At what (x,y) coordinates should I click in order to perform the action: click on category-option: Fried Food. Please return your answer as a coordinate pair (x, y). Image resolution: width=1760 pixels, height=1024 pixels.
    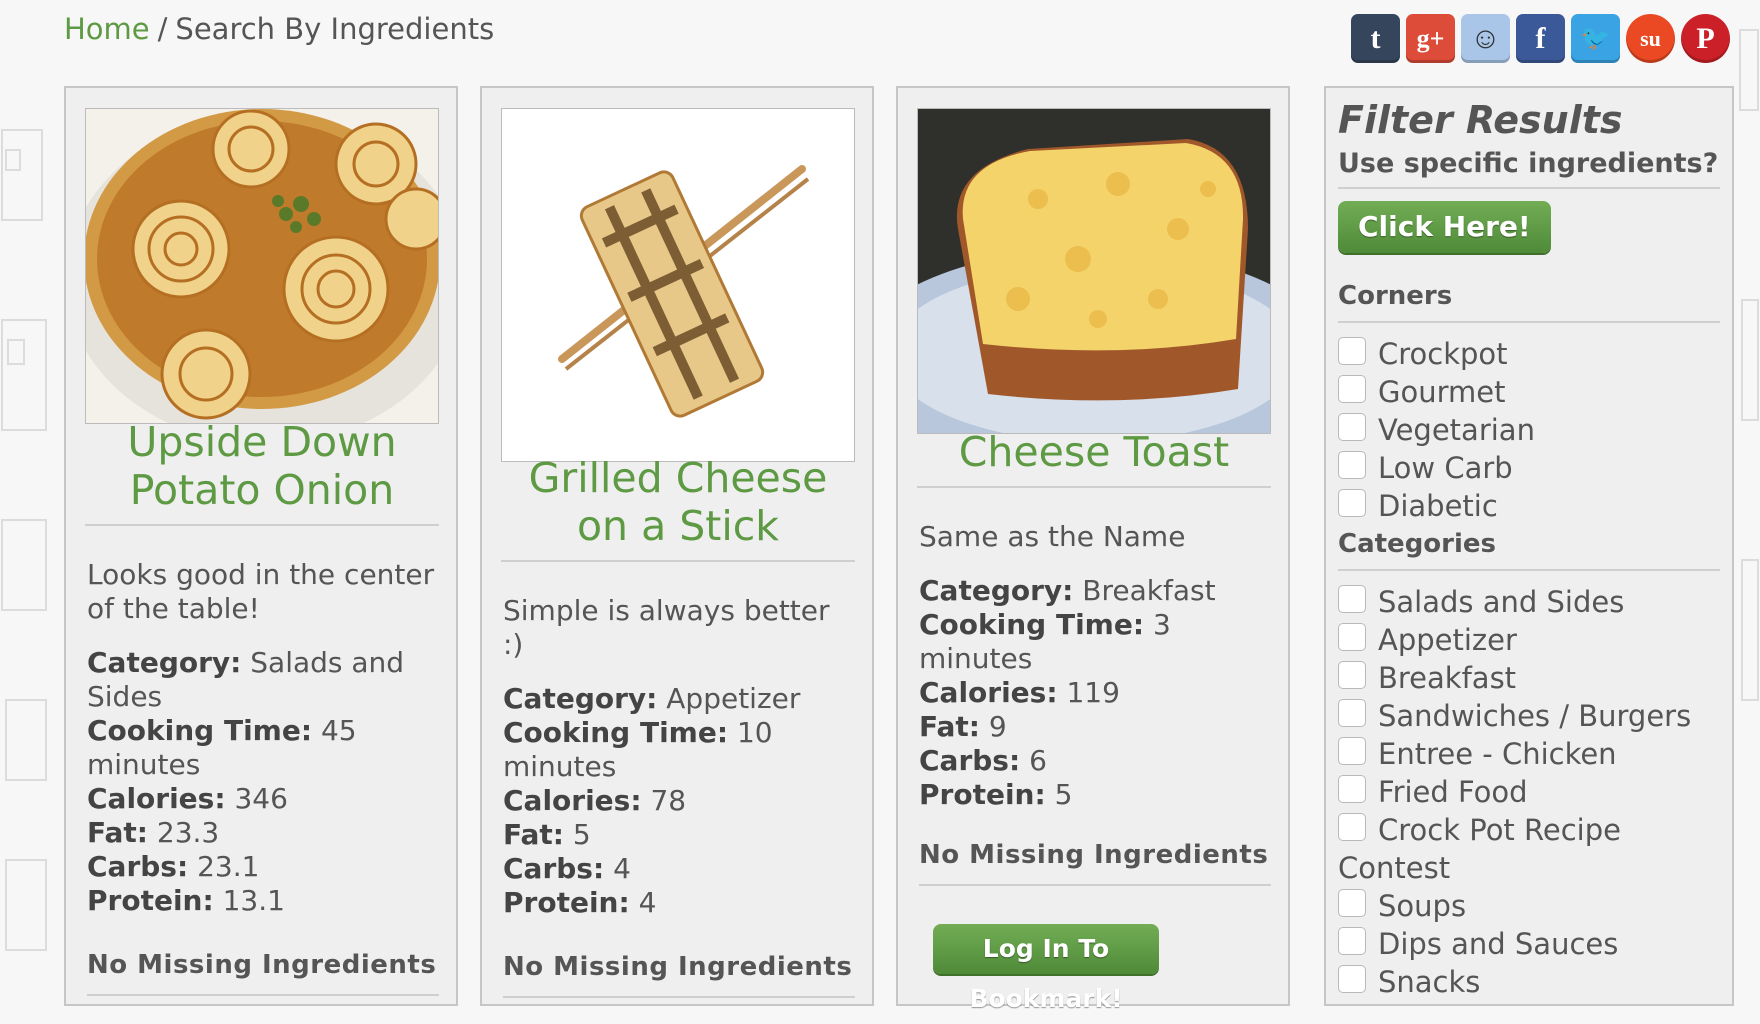
    Looking at the image, I should click on (1529, 792).